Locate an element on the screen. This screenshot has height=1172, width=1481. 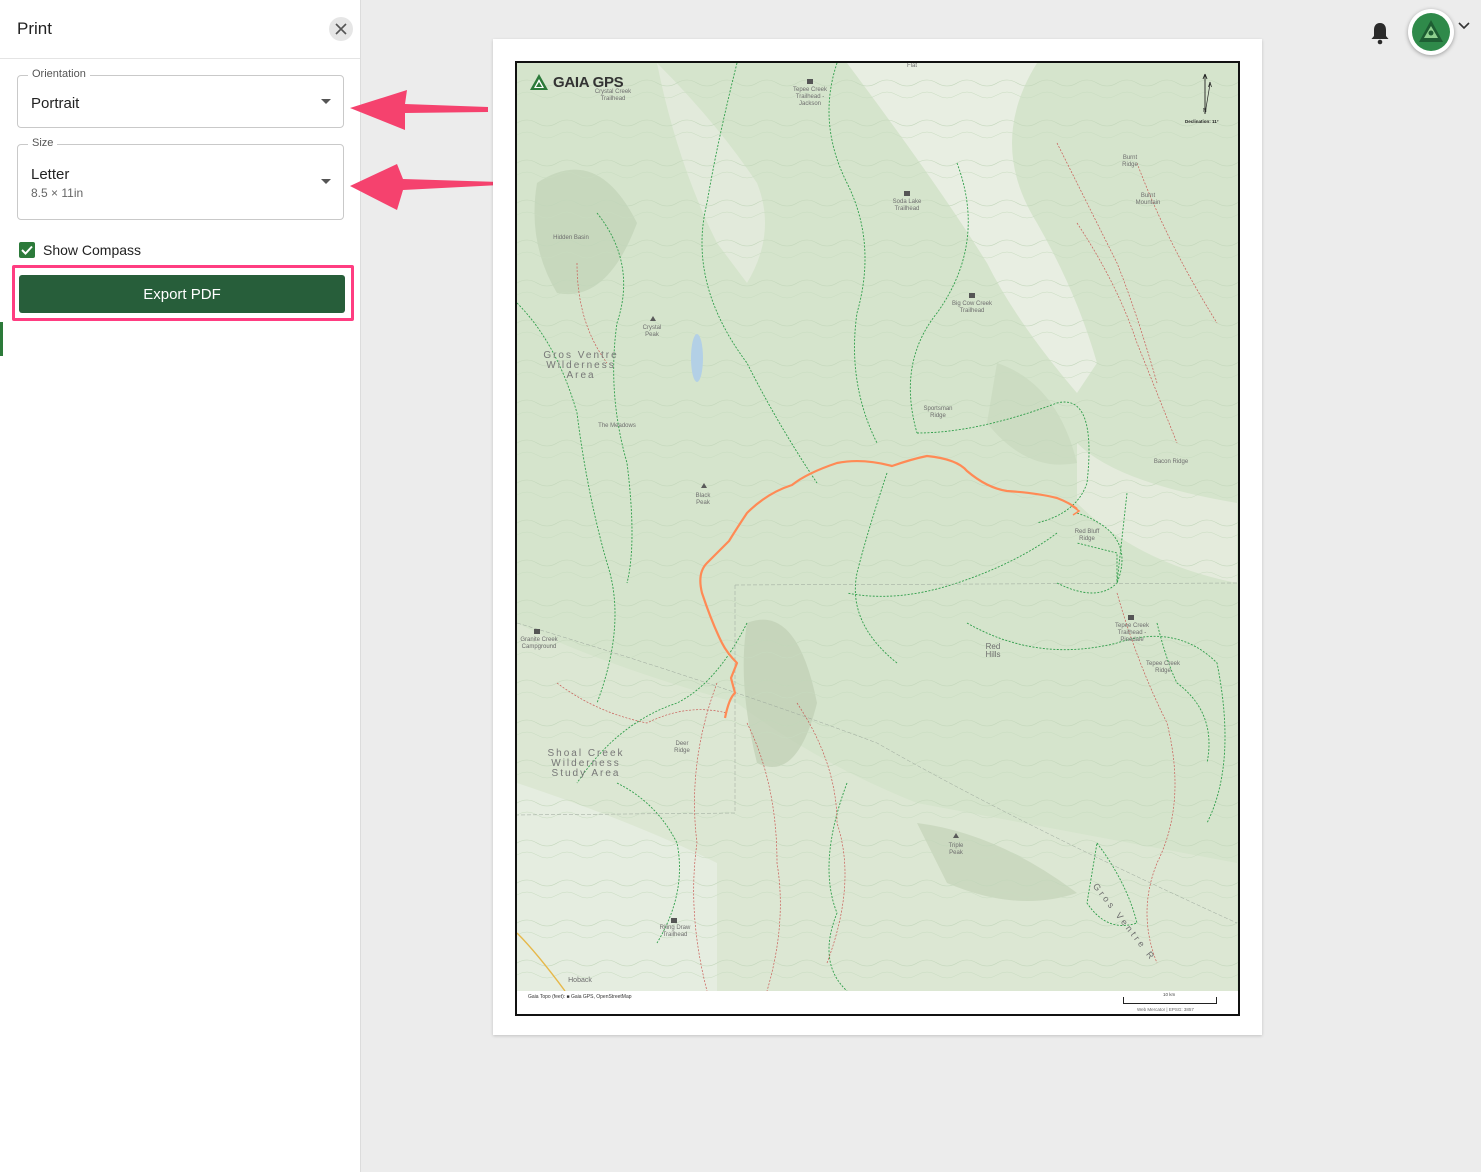
projection-label: Web Mercator | EPSG: 3857 is located at coordinates (1165, 1009).